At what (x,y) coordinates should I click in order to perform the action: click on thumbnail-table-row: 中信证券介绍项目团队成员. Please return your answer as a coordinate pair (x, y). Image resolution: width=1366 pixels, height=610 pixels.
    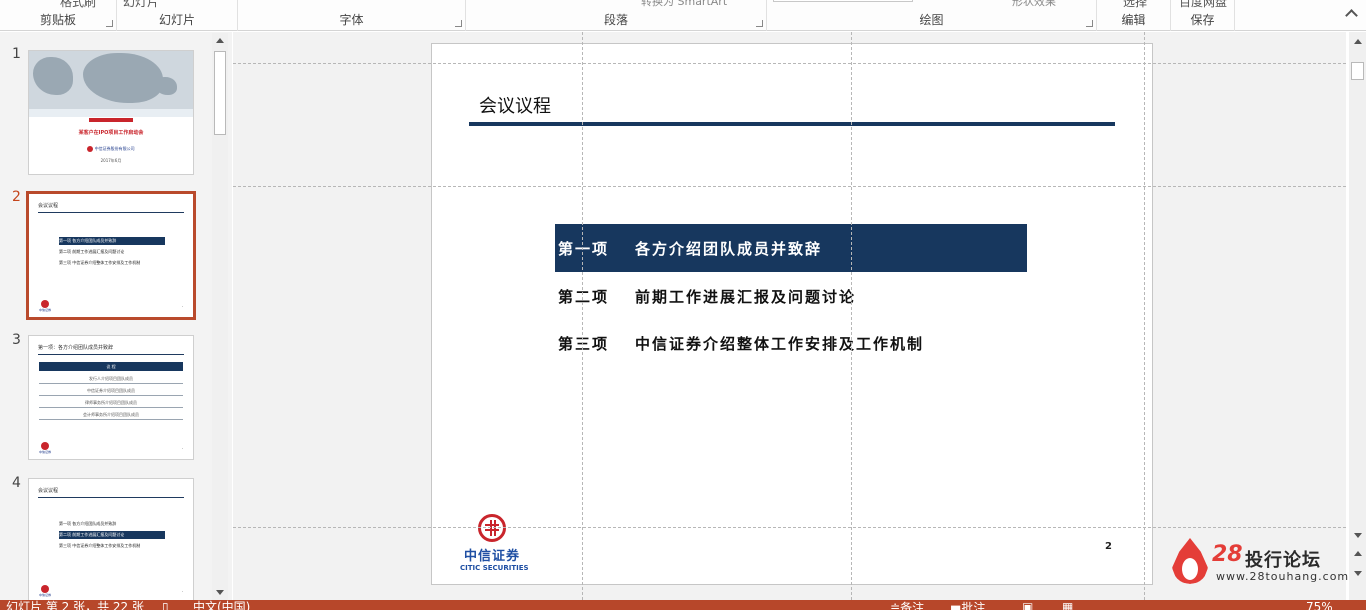
    Looking at the image, I should click on (111, 390).